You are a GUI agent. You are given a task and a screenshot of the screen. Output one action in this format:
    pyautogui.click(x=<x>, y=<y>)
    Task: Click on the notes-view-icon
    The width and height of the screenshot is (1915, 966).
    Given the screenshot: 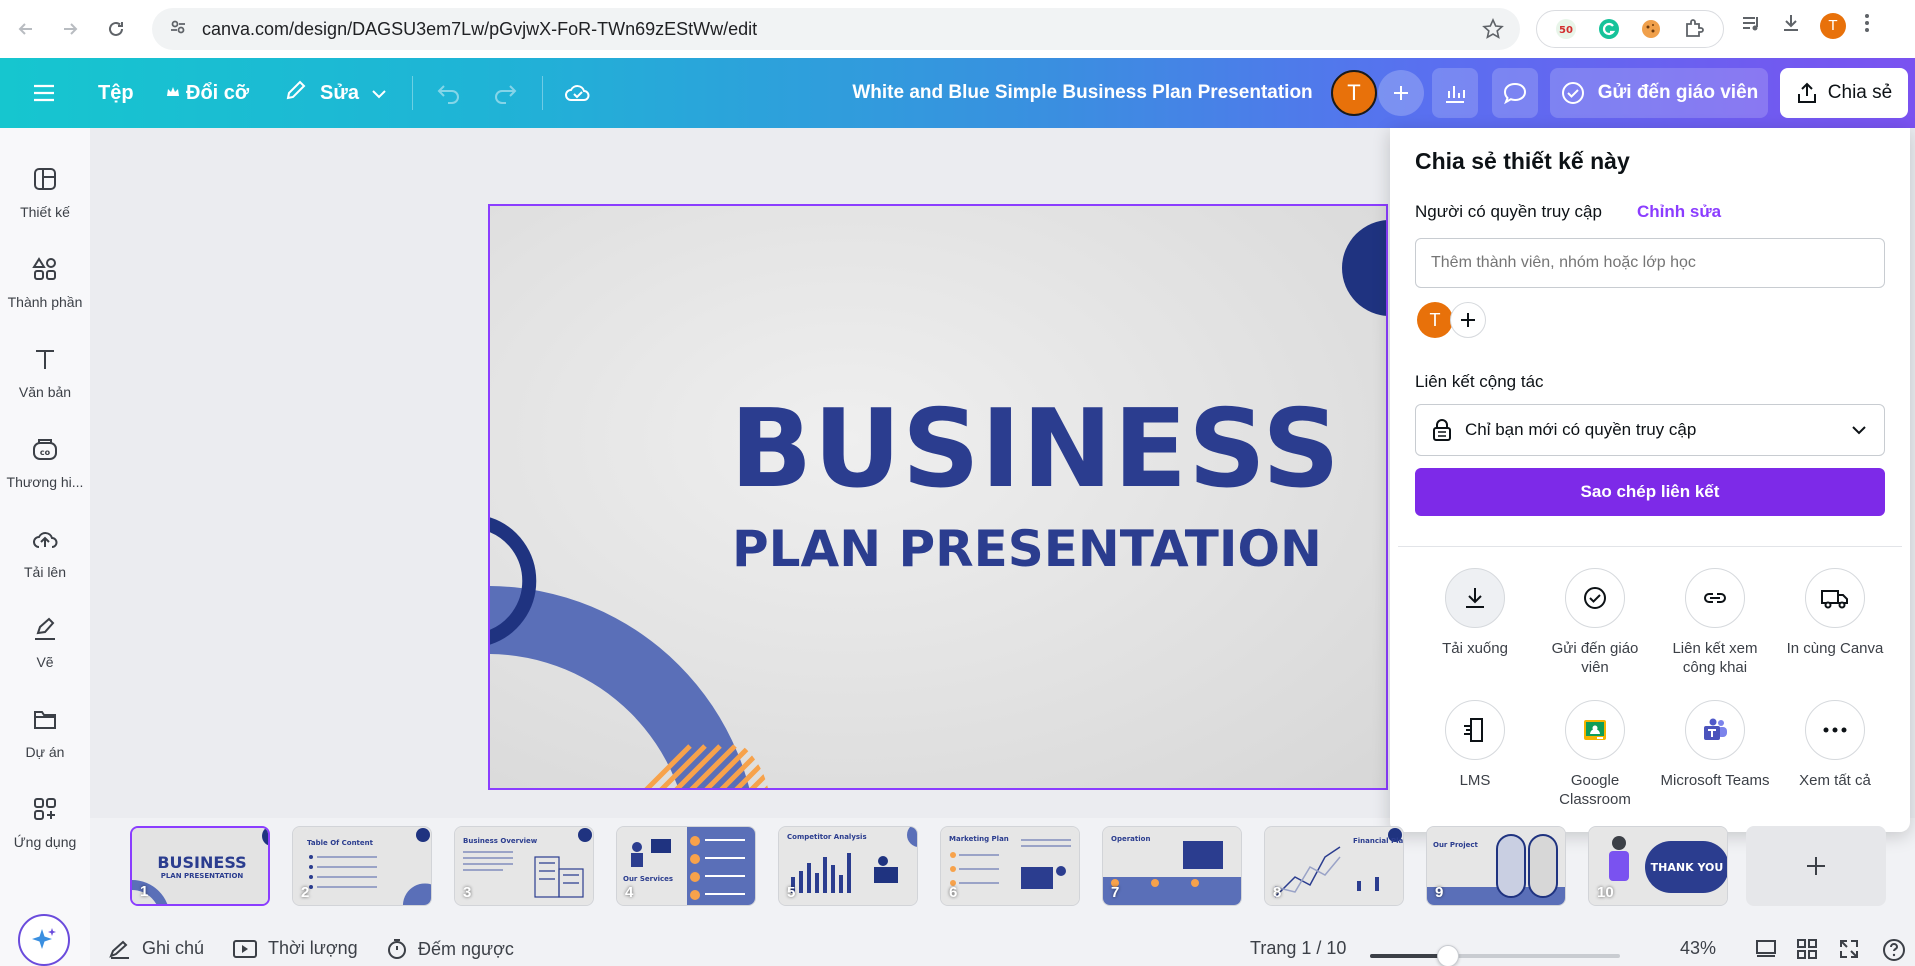 What is the action you would take?
    pyautogui.click(x=1766, y=948)
    